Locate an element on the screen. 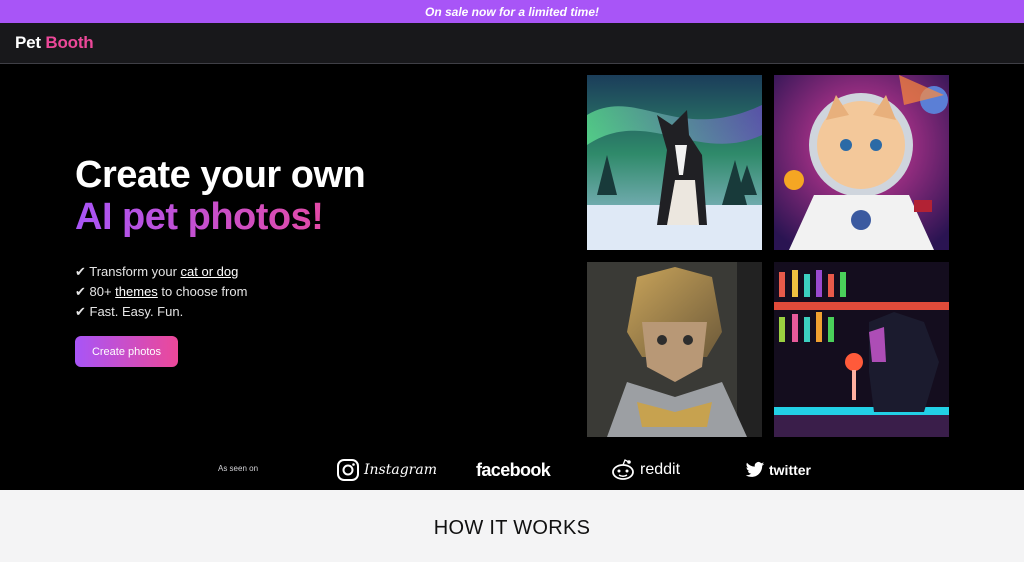 The width and height of the screenshot is (1024, 562). twitter-logo-text: twitter is located at coordinates (790, 470).